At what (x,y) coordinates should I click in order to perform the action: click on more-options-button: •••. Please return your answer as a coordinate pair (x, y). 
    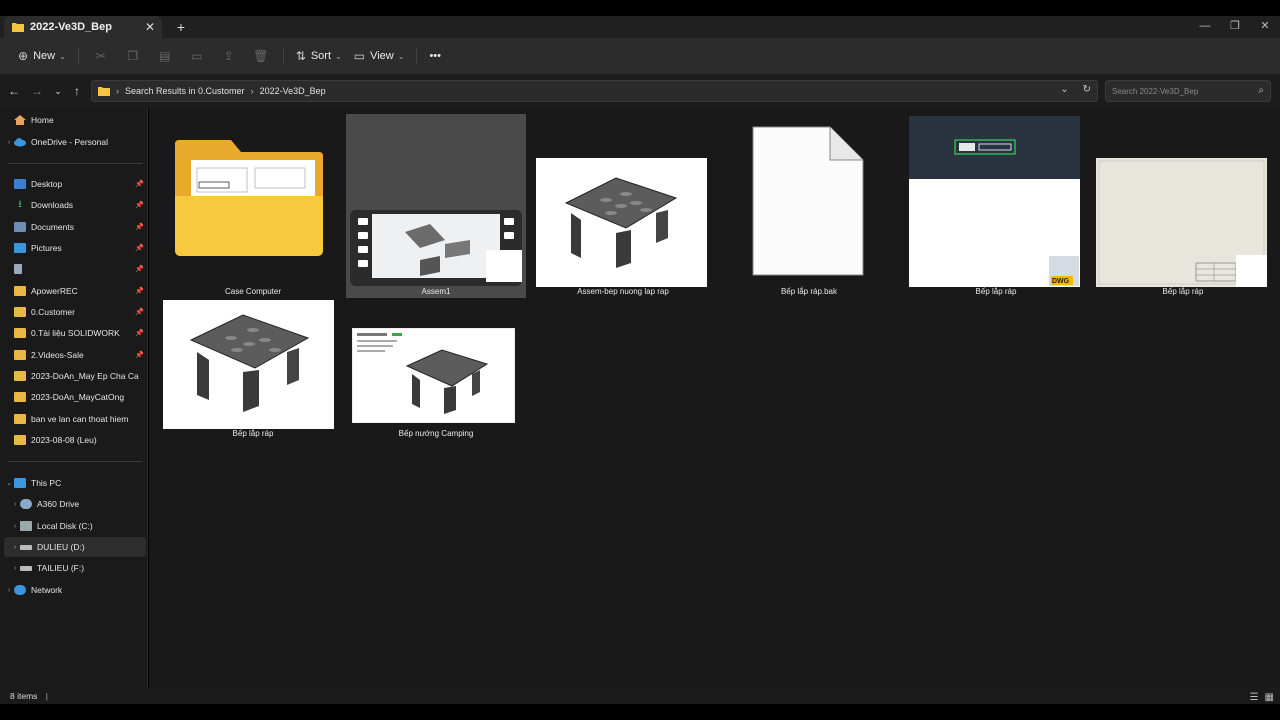
    Looking at the image, I should click on (435, 56).